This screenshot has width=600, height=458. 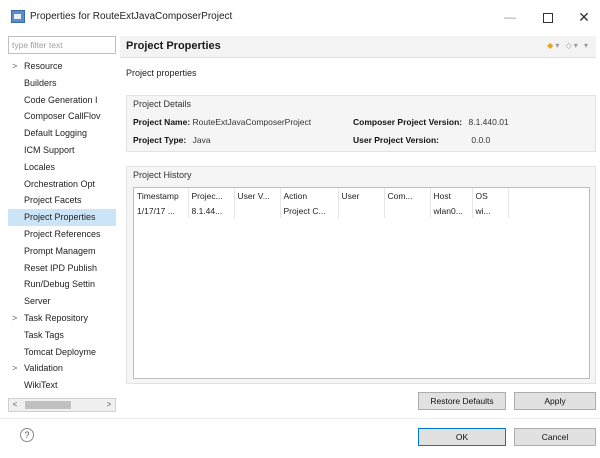 I want to click on sidebar-item: Reset IPD Publish, so click(x=62, y=268).